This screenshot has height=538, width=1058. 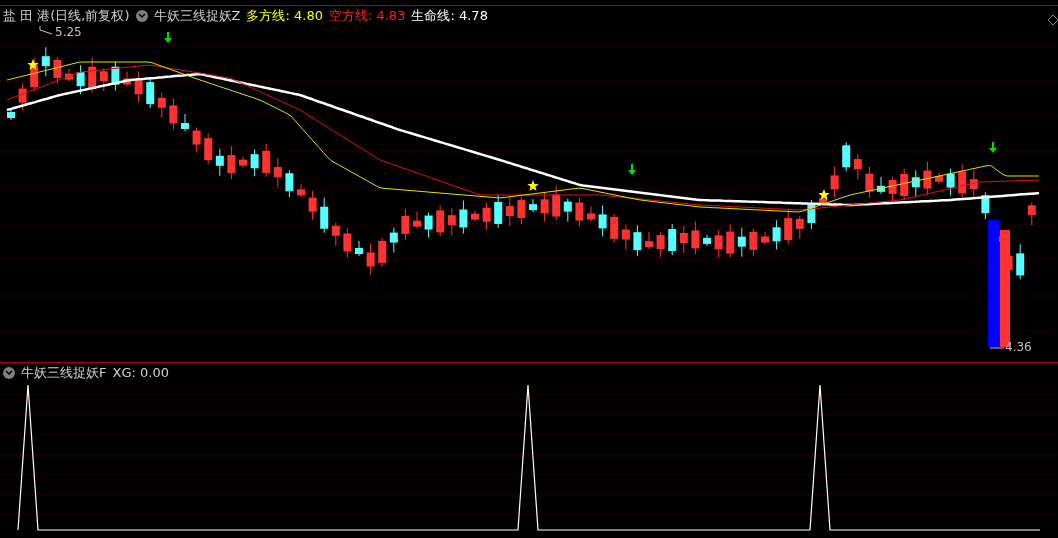 What do you see at coordinates (1052, 20) in the screenshot?
I see `diamond-icon` at bounding box center [1052, 20].